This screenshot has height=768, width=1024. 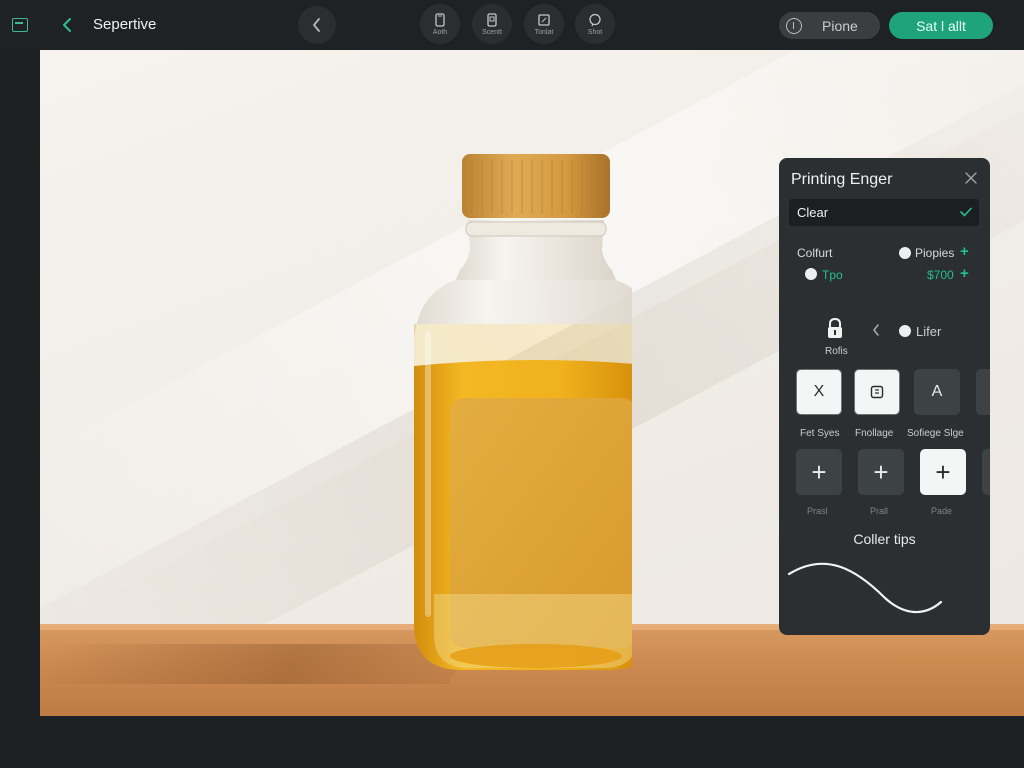 I want to click on tool-label: Shot, so click(x=595, y=32).